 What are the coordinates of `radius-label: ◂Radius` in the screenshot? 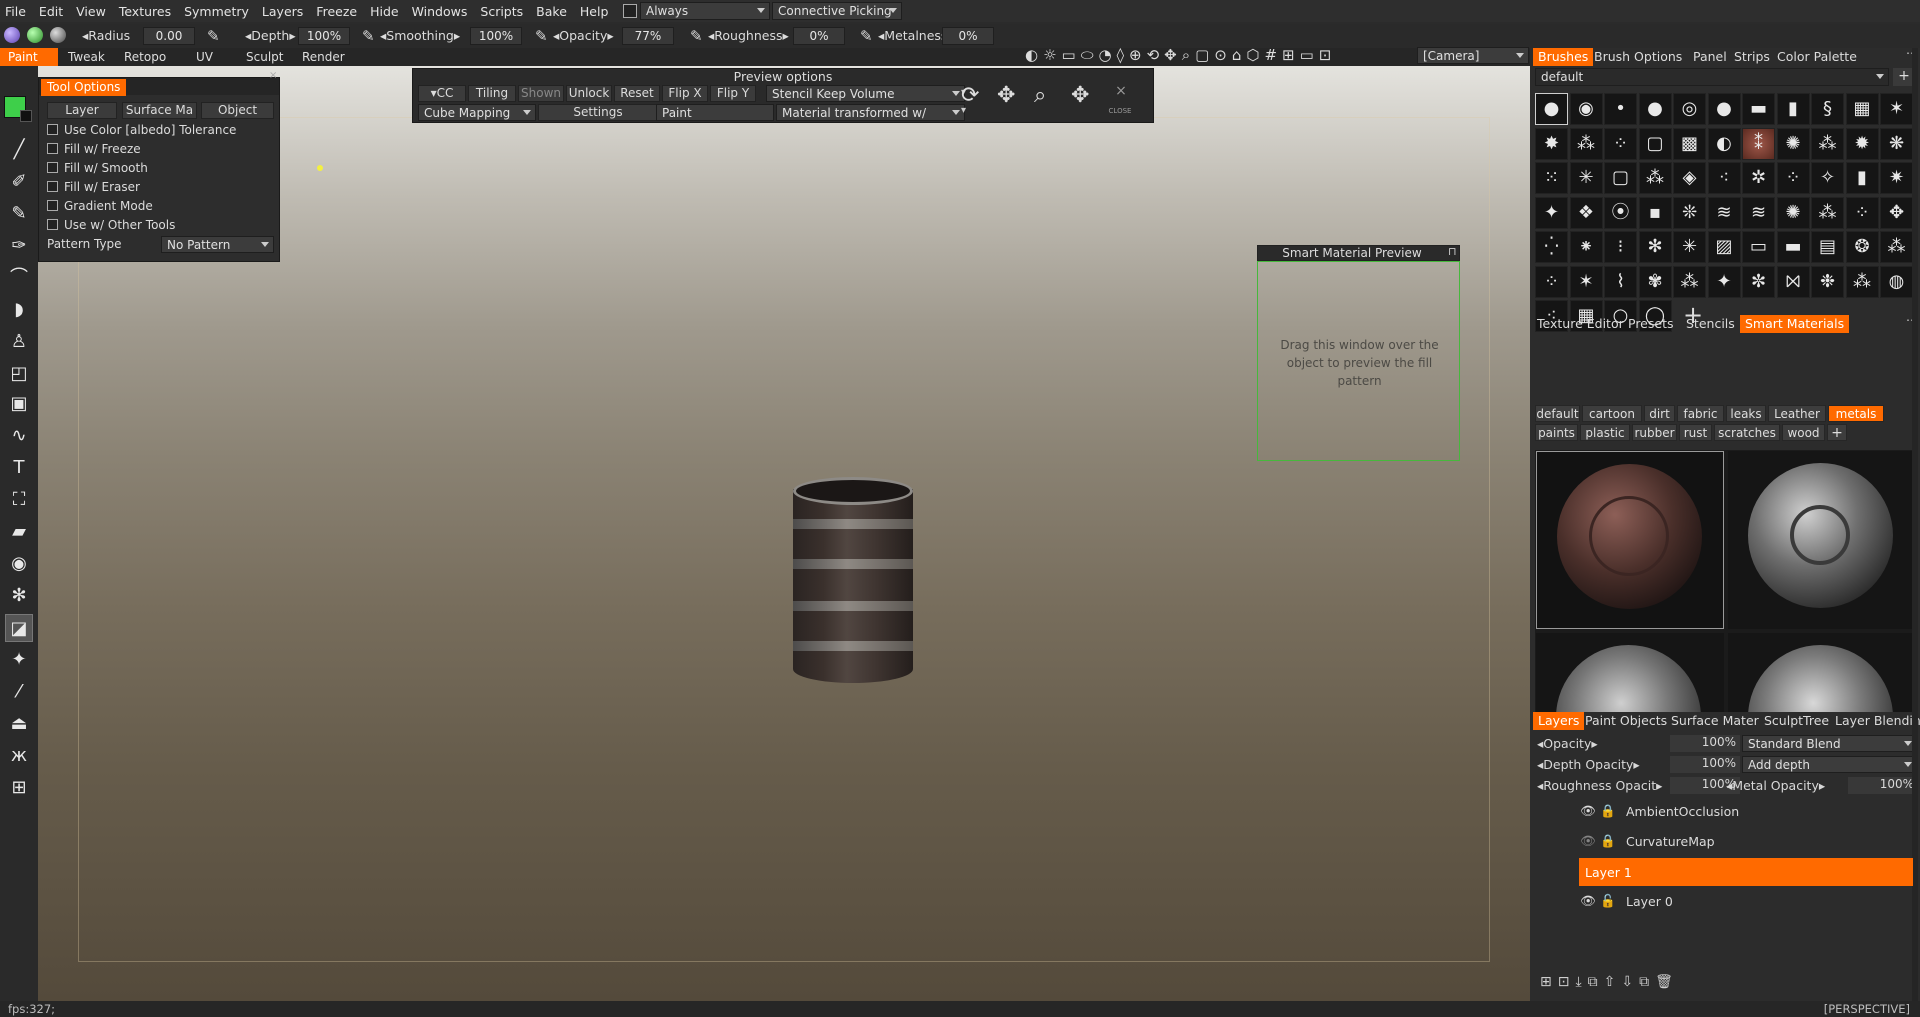 It's located at (106, 35).